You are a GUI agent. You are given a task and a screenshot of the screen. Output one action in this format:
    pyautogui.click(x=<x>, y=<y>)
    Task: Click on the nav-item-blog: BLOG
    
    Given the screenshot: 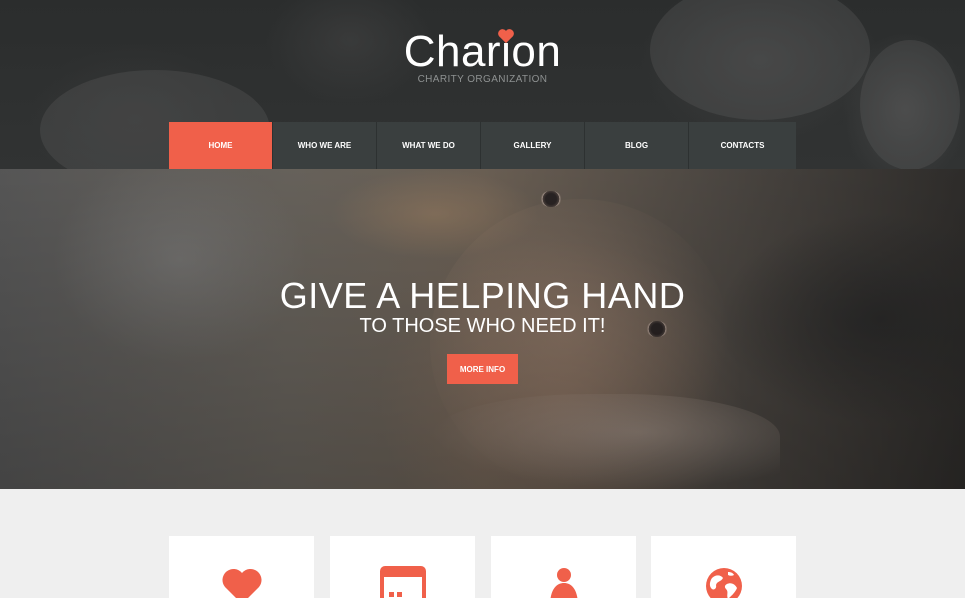 What is the action you would take?
    pyautogui.click(x=637, y=145)
    